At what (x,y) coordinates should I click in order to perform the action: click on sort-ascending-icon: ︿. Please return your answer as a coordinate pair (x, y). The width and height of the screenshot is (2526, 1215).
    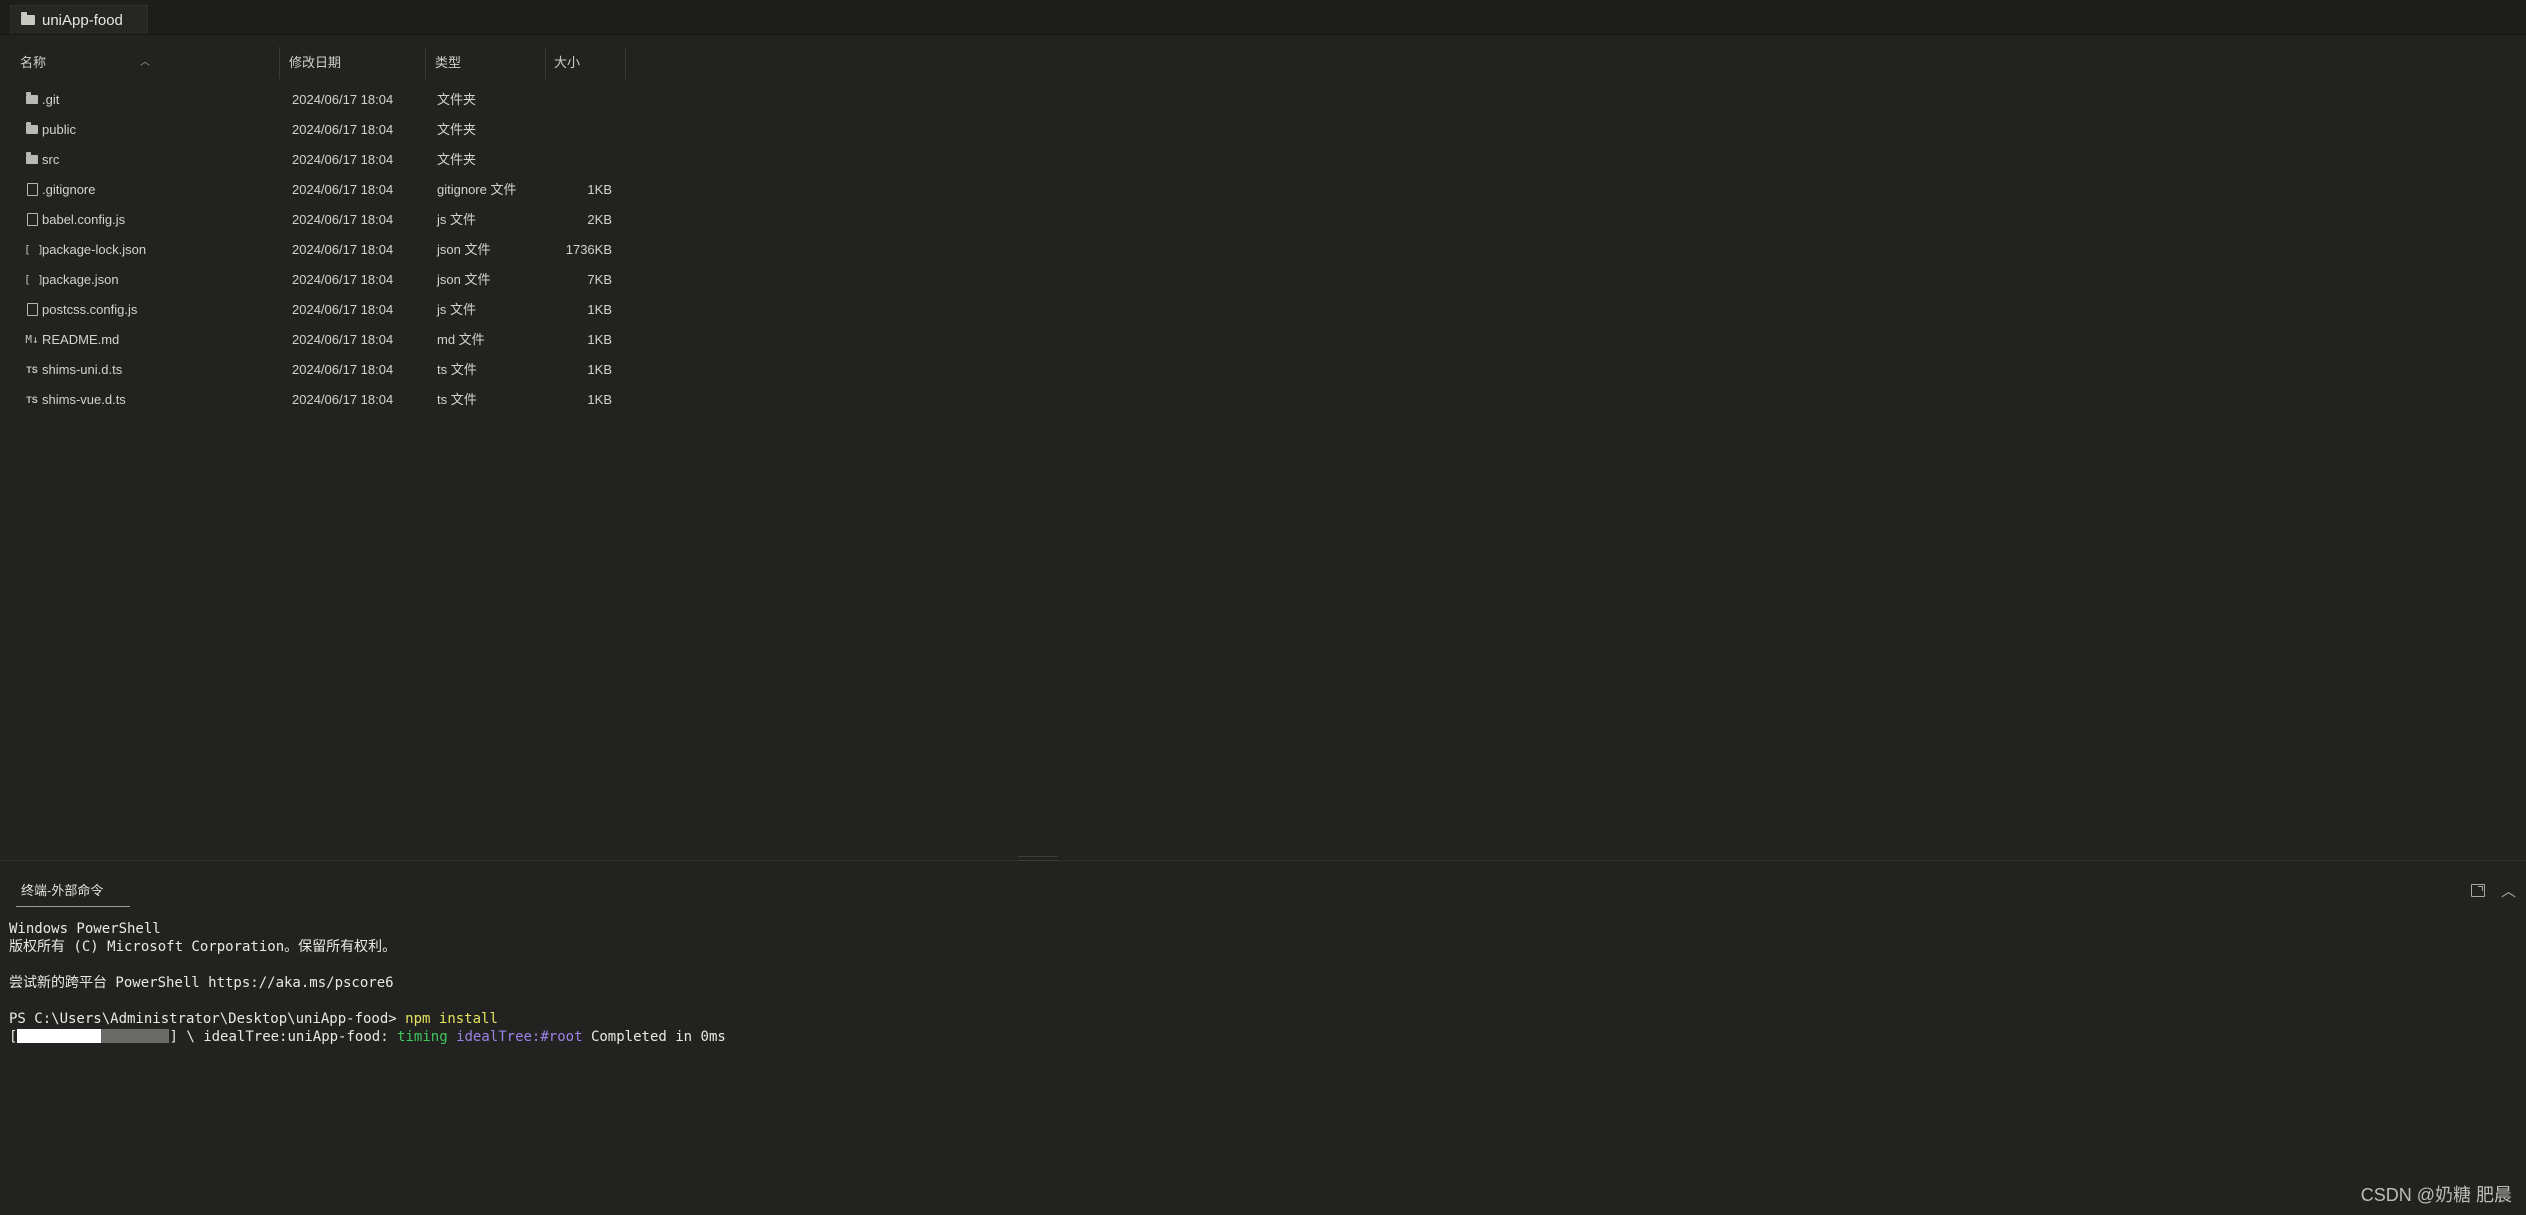
    Looking at the image, I should click on (145, 62).